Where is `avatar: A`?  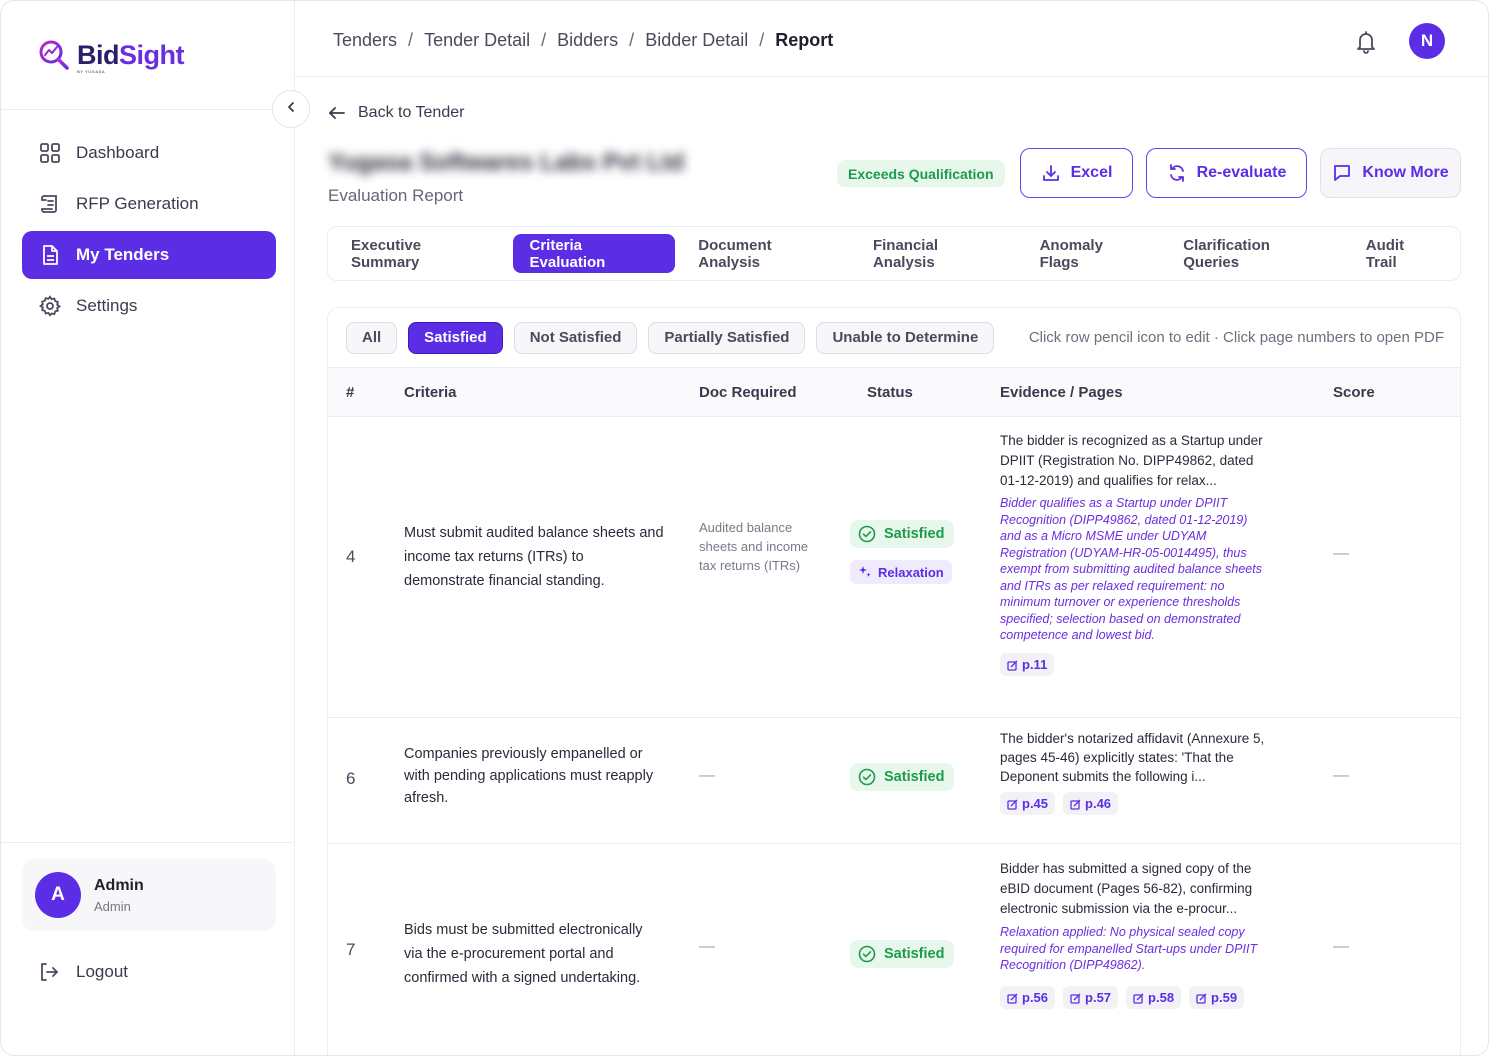
avatar: A is located at coordinates (58, 895).